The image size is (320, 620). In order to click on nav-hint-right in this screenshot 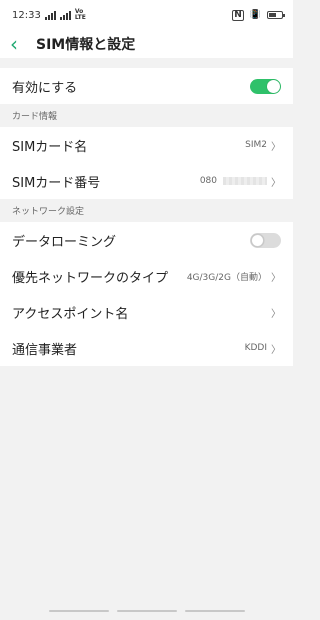, I will do `click(214, 611)`.